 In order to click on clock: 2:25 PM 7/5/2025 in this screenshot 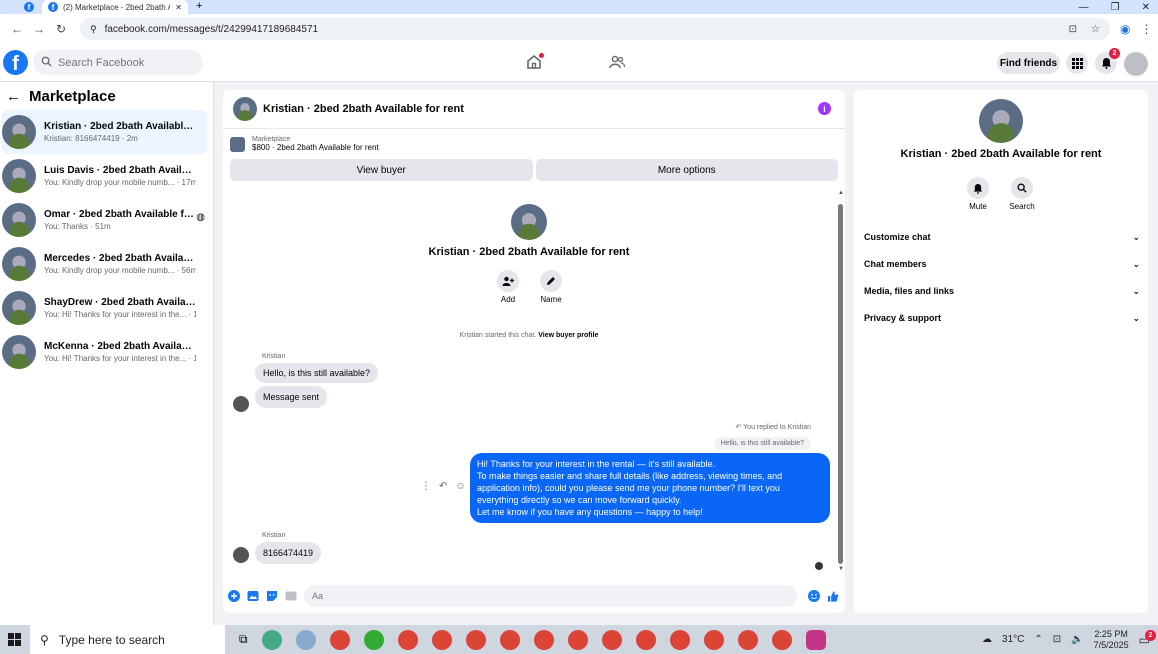, I will do `click(1111, 640)`.